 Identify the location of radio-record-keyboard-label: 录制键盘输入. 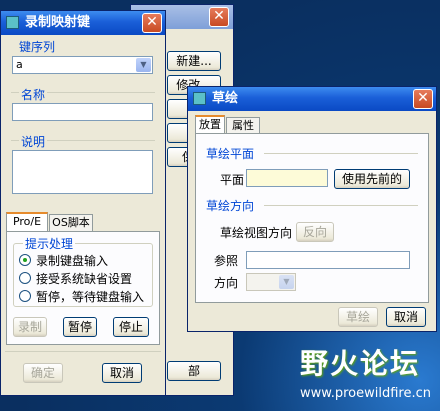
(72, 261).